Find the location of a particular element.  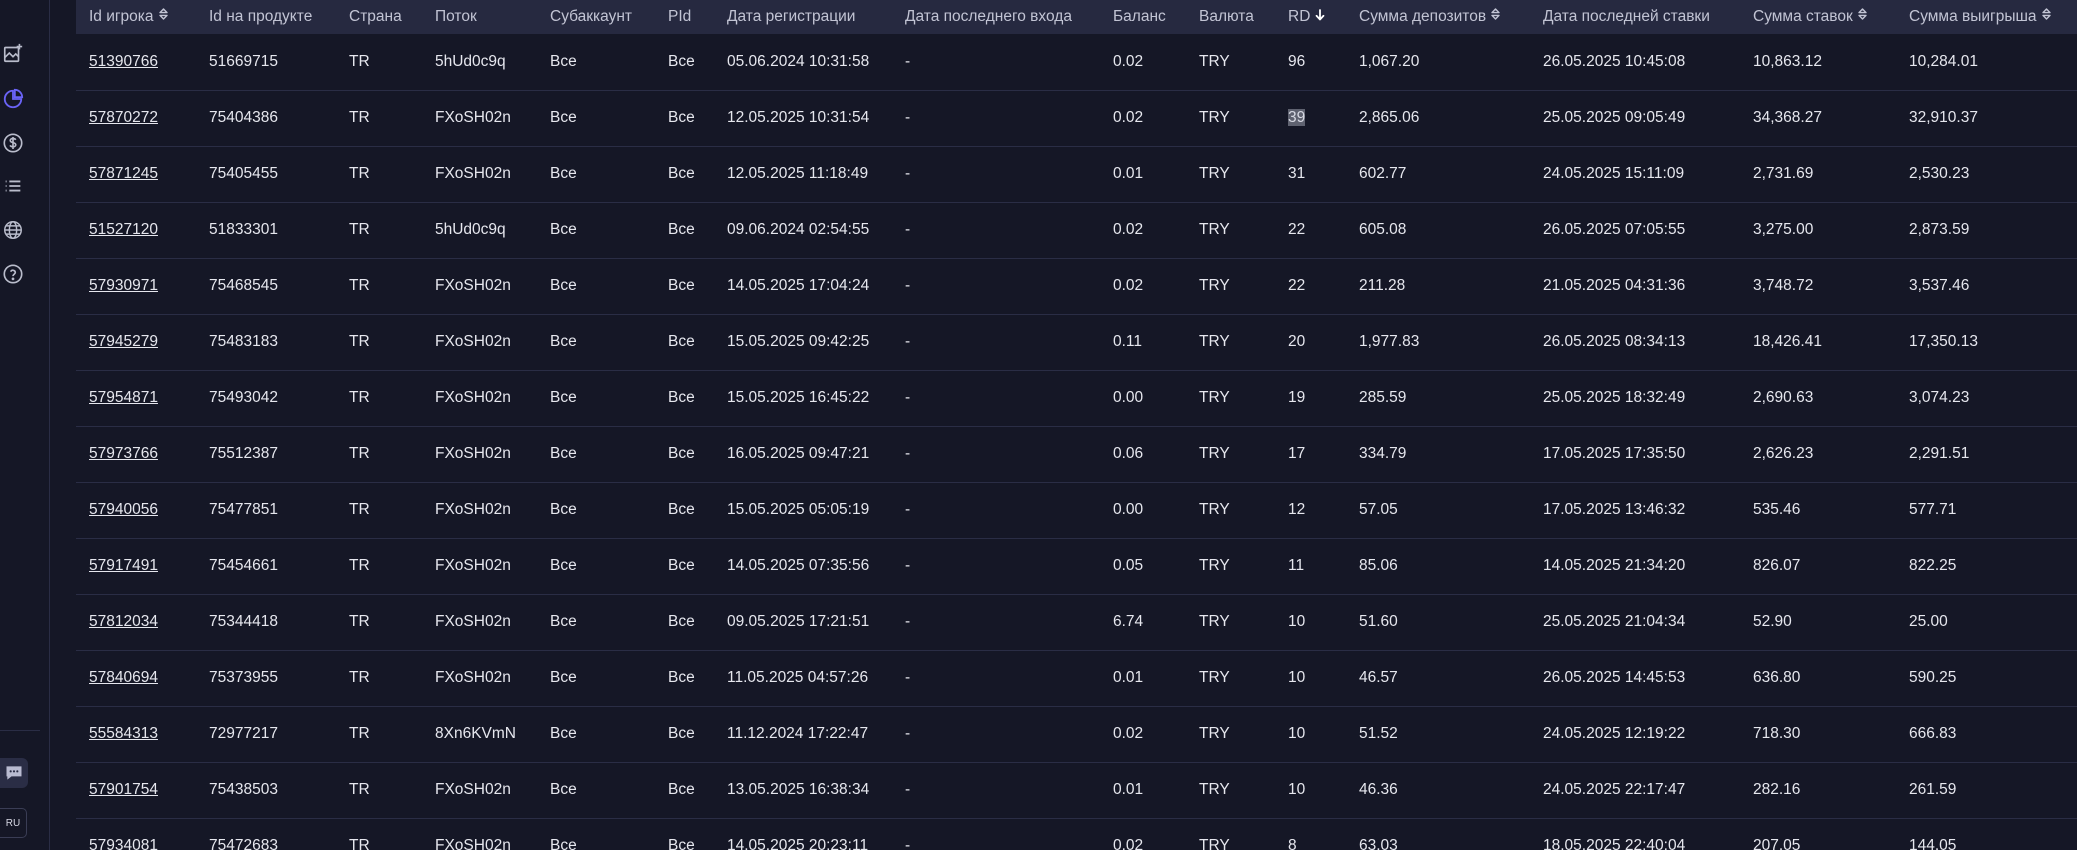

table-cell: 57934081 is located at coordinates (136, 834).